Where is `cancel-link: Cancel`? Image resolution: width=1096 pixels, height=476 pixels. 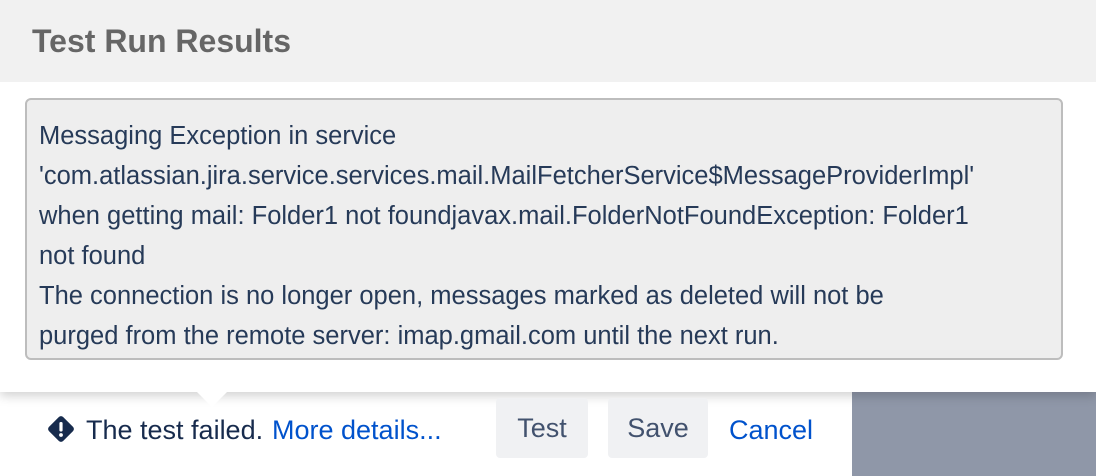
cancel-link: Cancel is located at coordinates (771, 430).